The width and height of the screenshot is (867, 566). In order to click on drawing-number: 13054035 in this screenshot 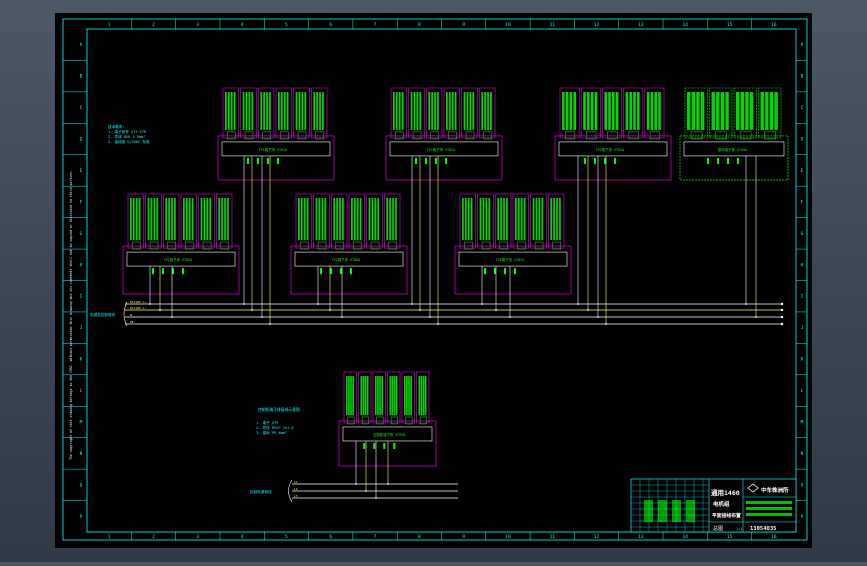, I will do `click(763, 529)`.